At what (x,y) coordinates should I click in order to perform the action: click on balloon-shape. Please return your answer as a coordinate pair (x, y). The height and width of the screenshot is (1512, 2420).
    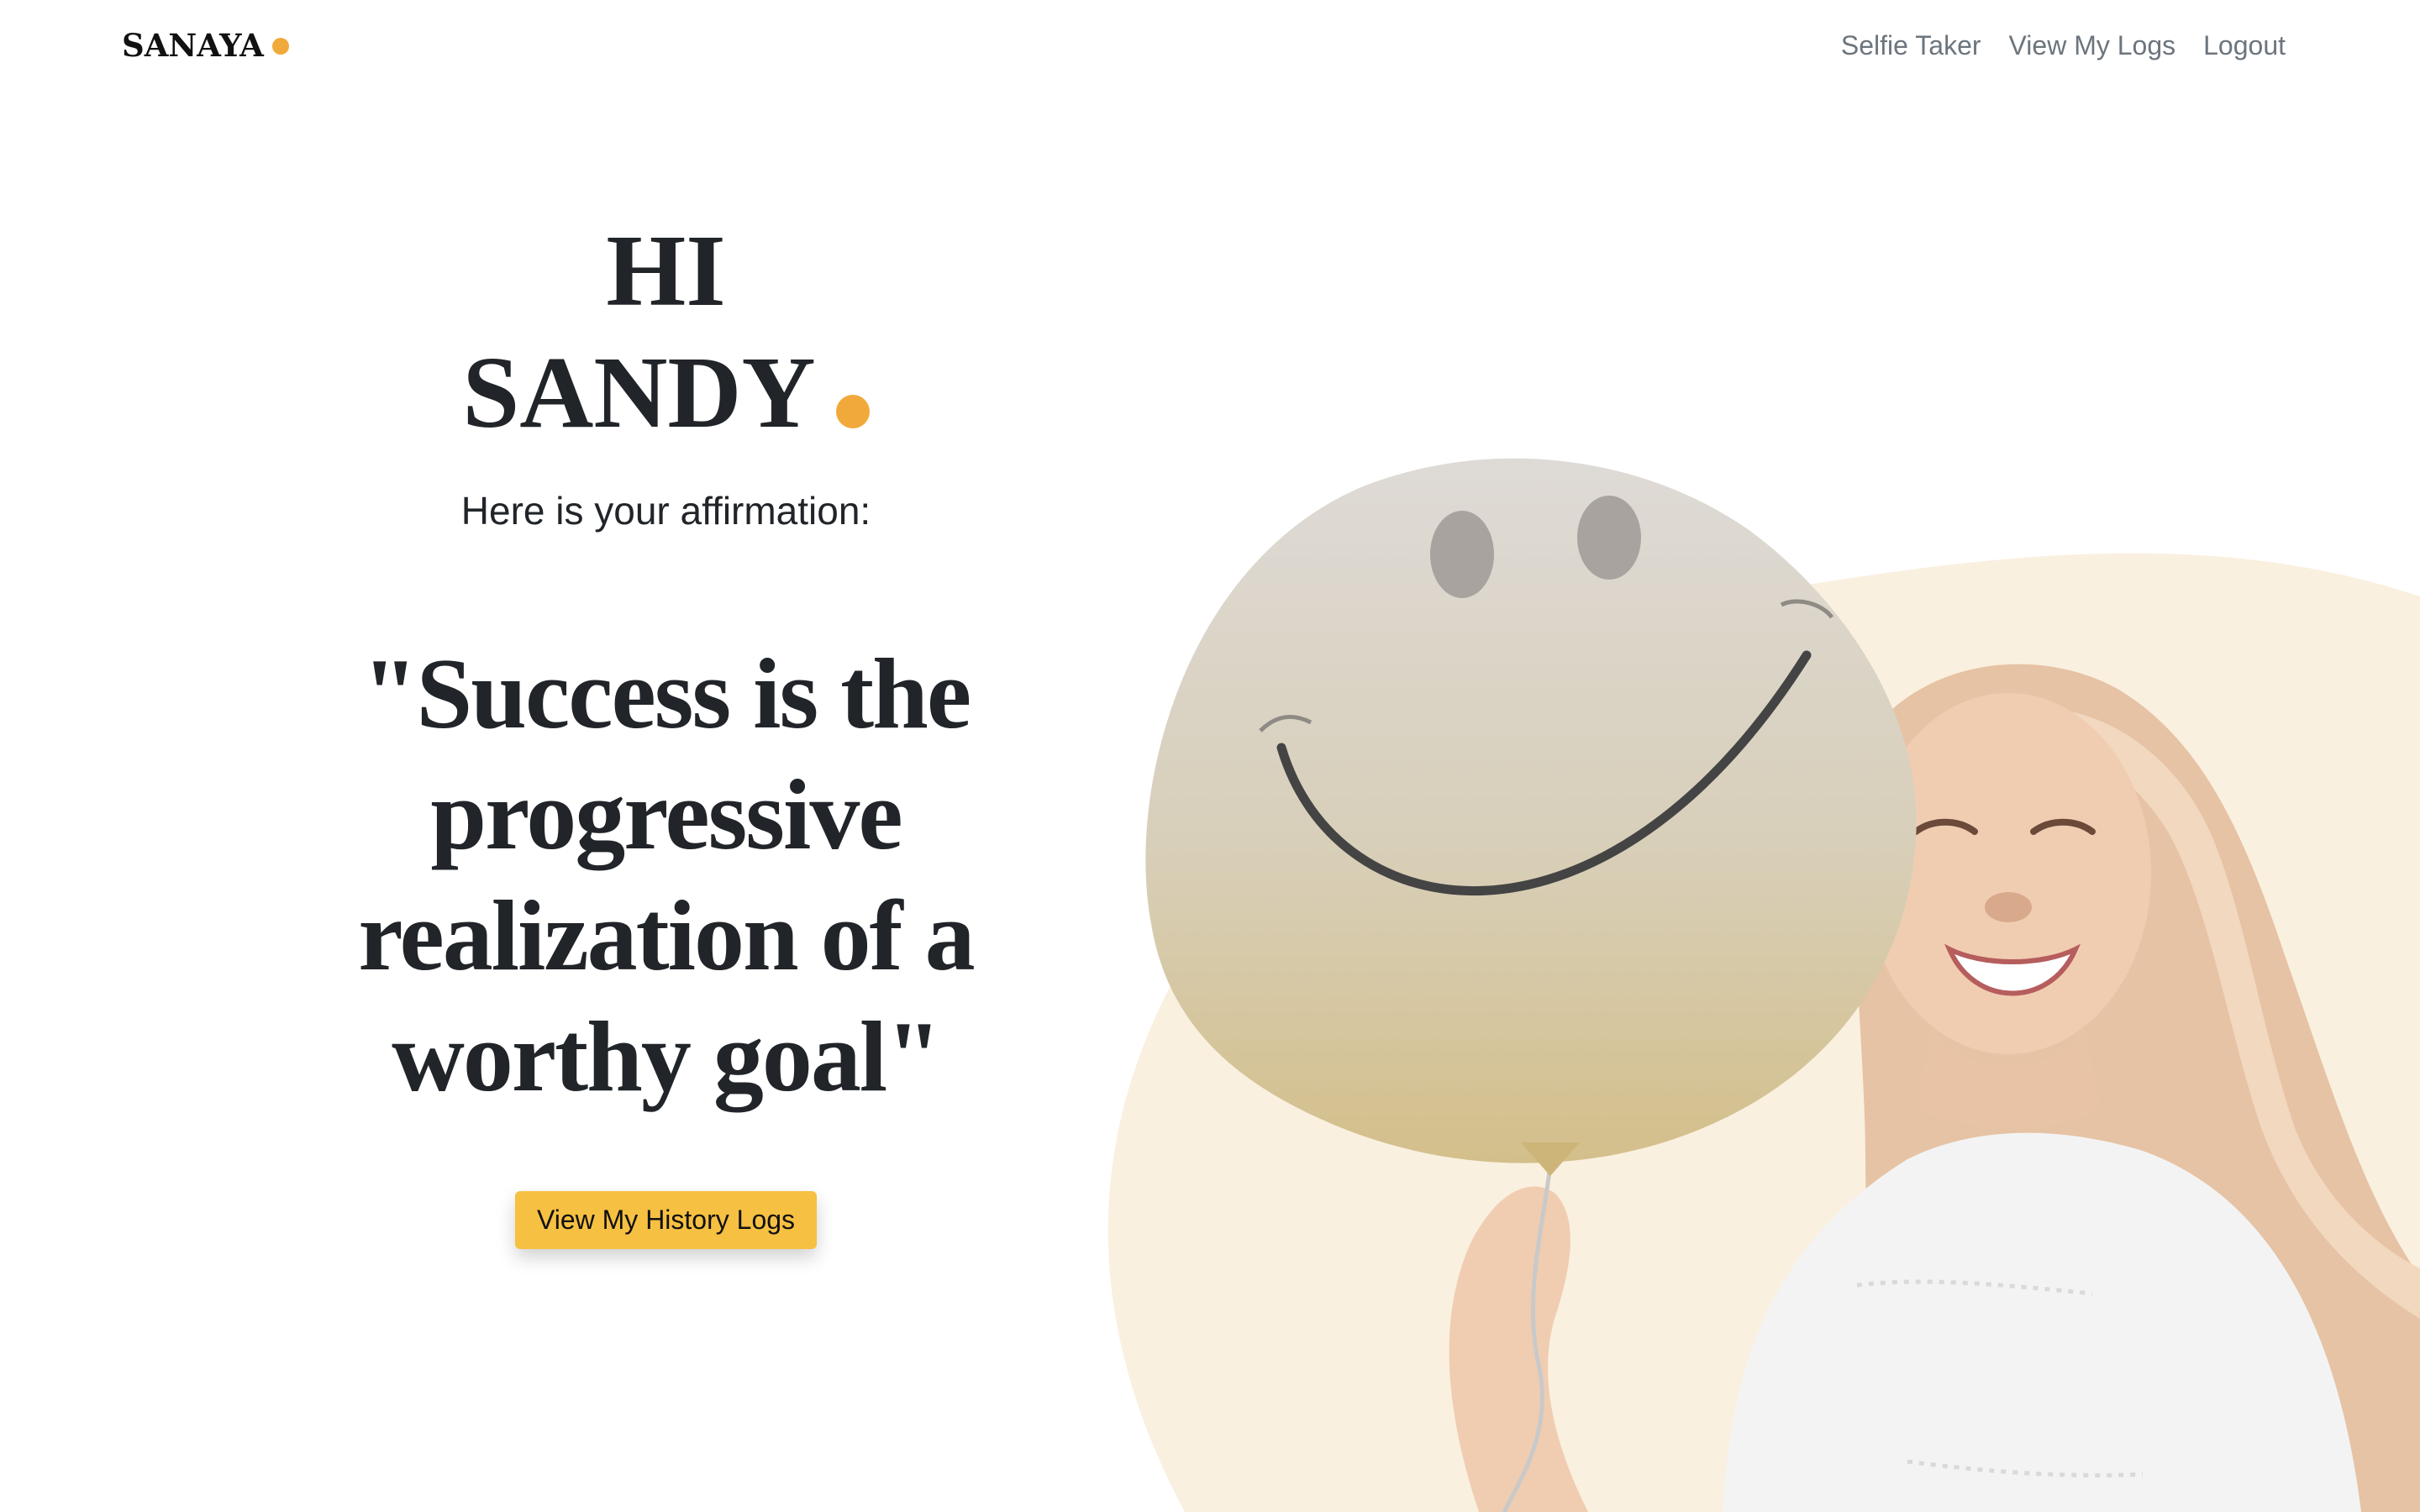
    Looking at the image, I should click on (1531, 810).